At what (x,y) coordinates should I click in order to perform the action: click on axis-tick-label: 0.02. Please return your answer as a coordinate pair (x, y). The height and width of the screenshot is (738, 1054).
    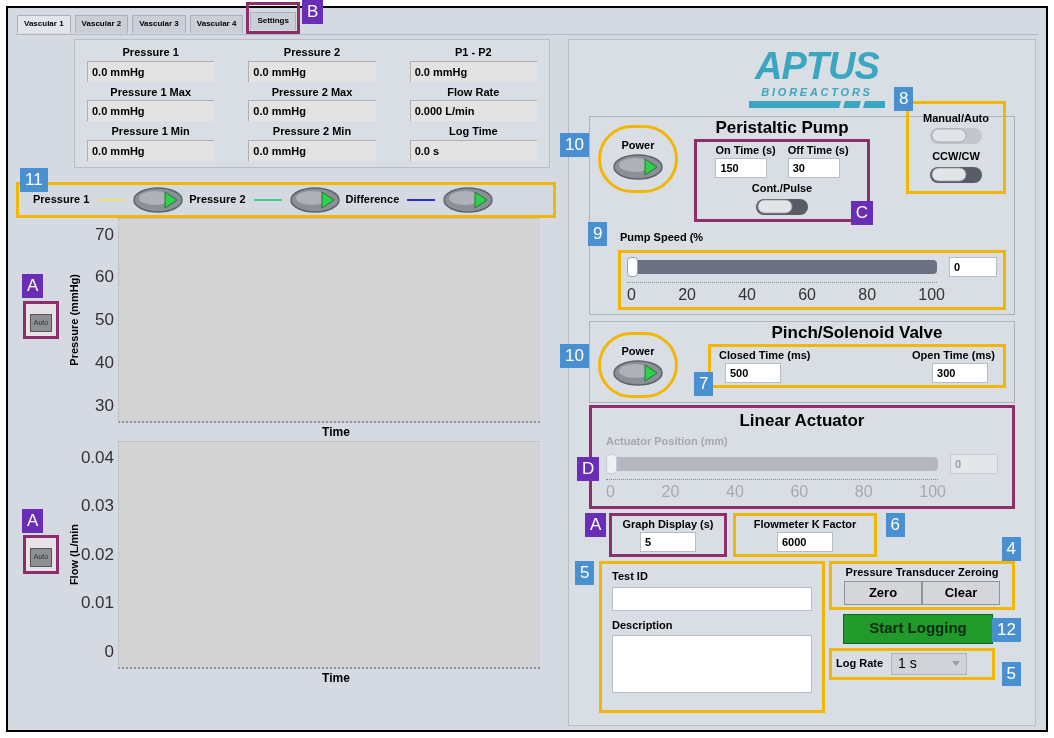
    Looking at the image, I should click on (97, 554).